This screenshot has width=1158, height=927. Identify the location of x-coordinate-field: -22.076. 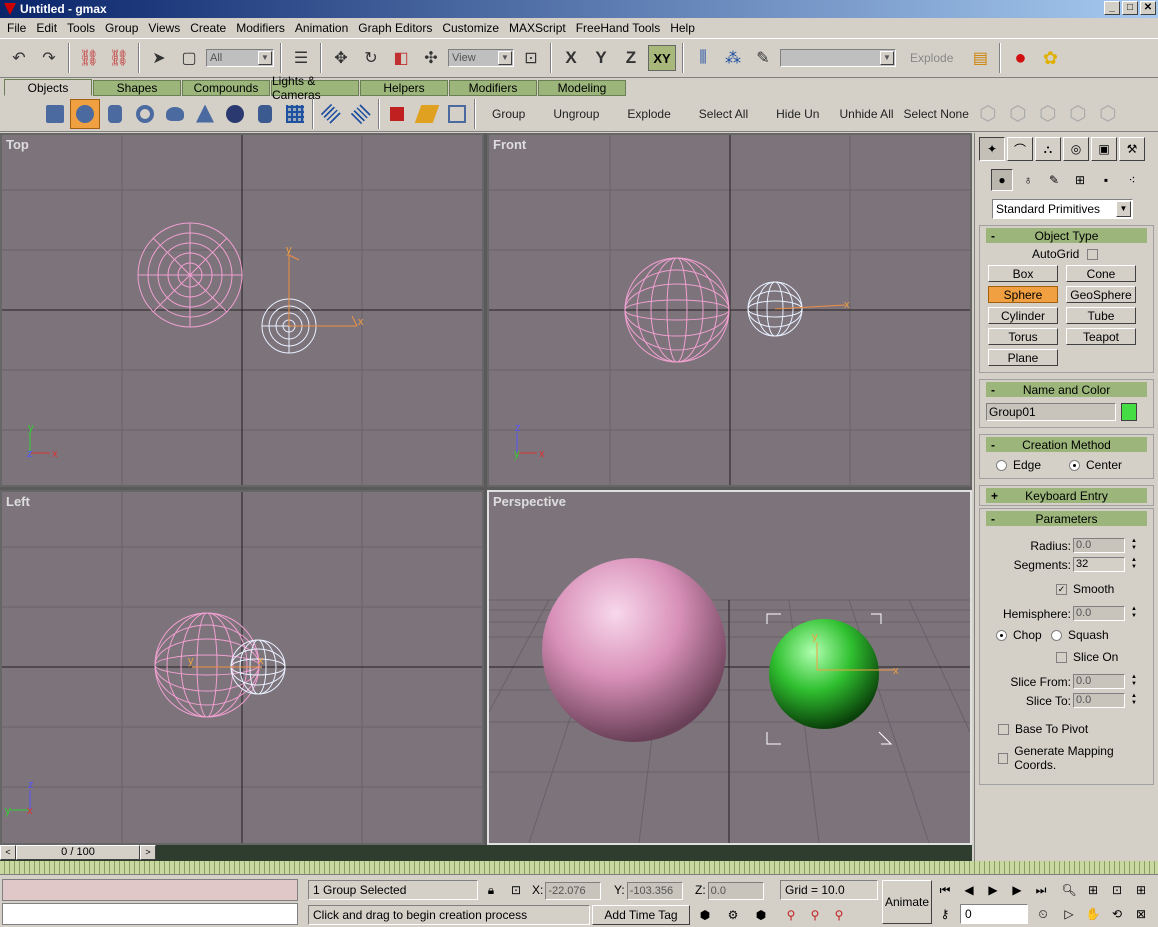
(573, 890).